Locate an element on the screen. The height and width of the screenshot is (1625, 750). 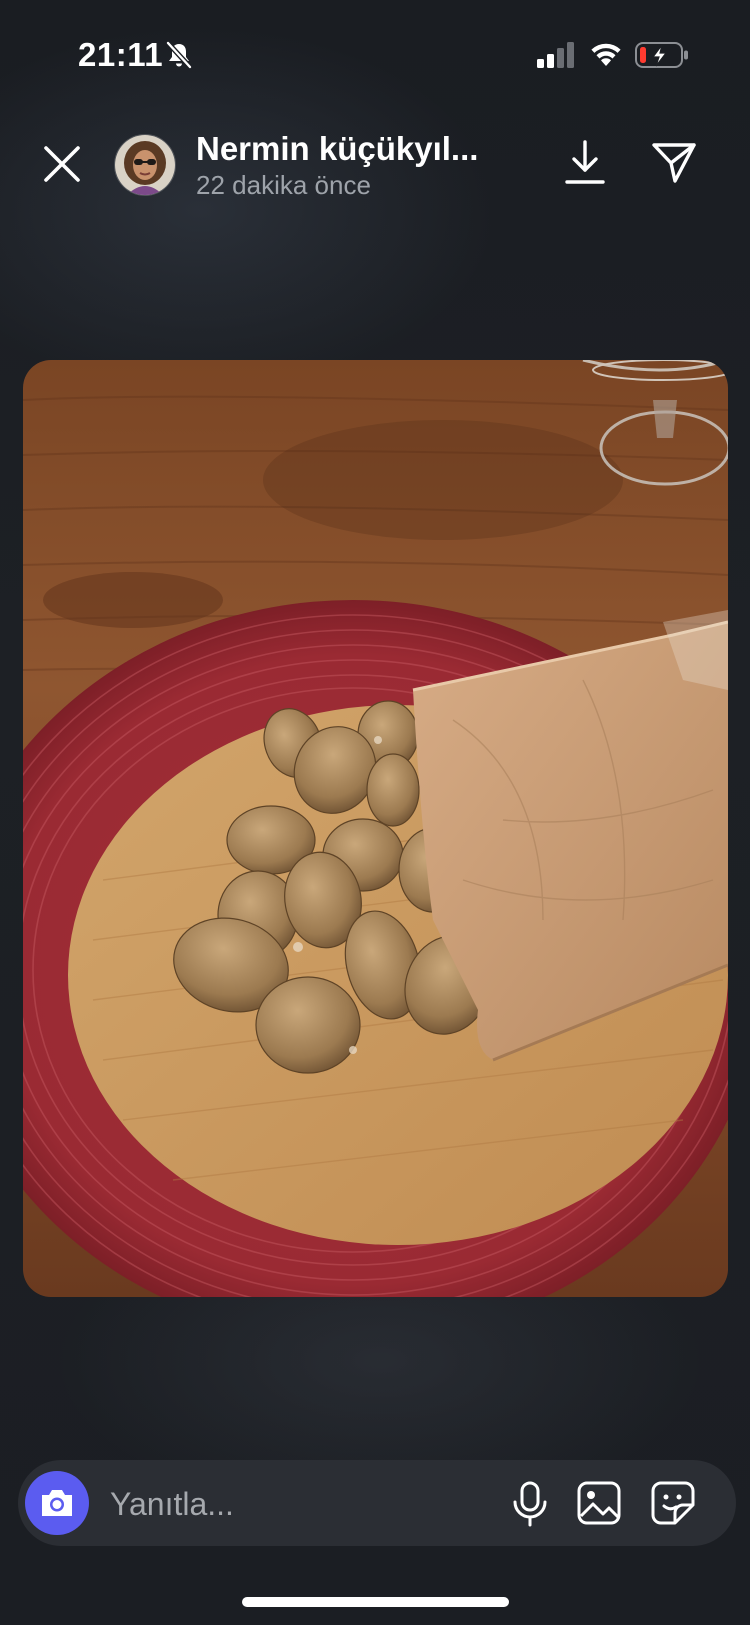
share-paper-plane-icon is located at coordinates (674, 163).